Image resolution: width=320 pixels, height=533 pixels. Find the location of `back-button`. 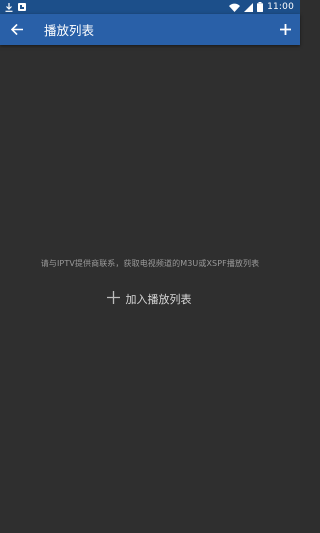

back-button is located at coordinates (17, 29).